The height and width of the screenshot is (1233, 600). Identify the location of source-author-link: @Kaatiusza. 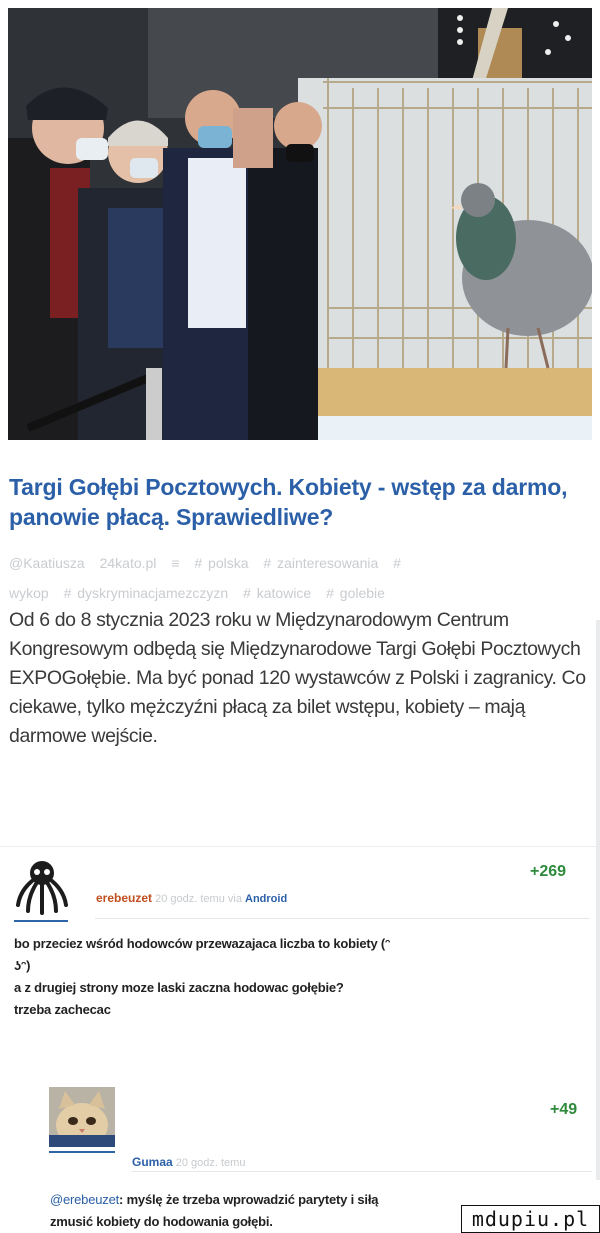
(47, 563).